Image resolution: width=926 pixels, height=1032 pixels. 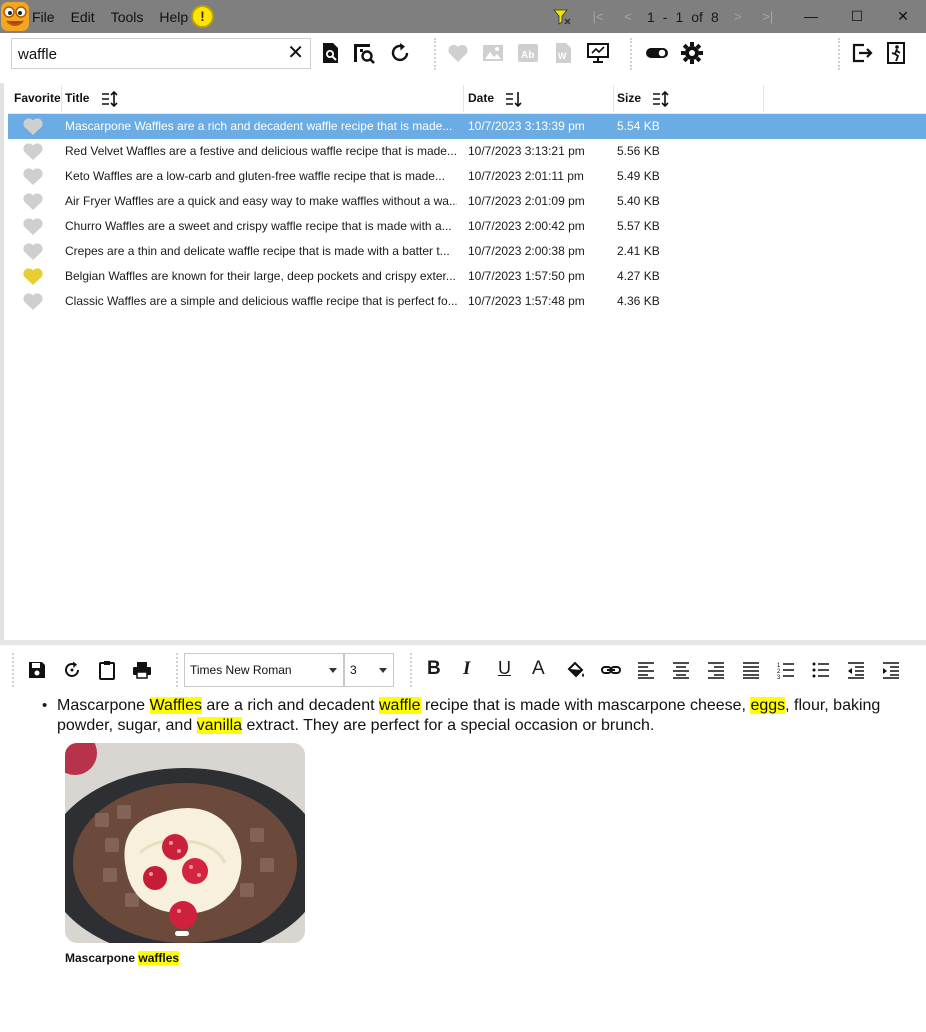 I want to click on waffle-photo, so click(x=185, y=843).